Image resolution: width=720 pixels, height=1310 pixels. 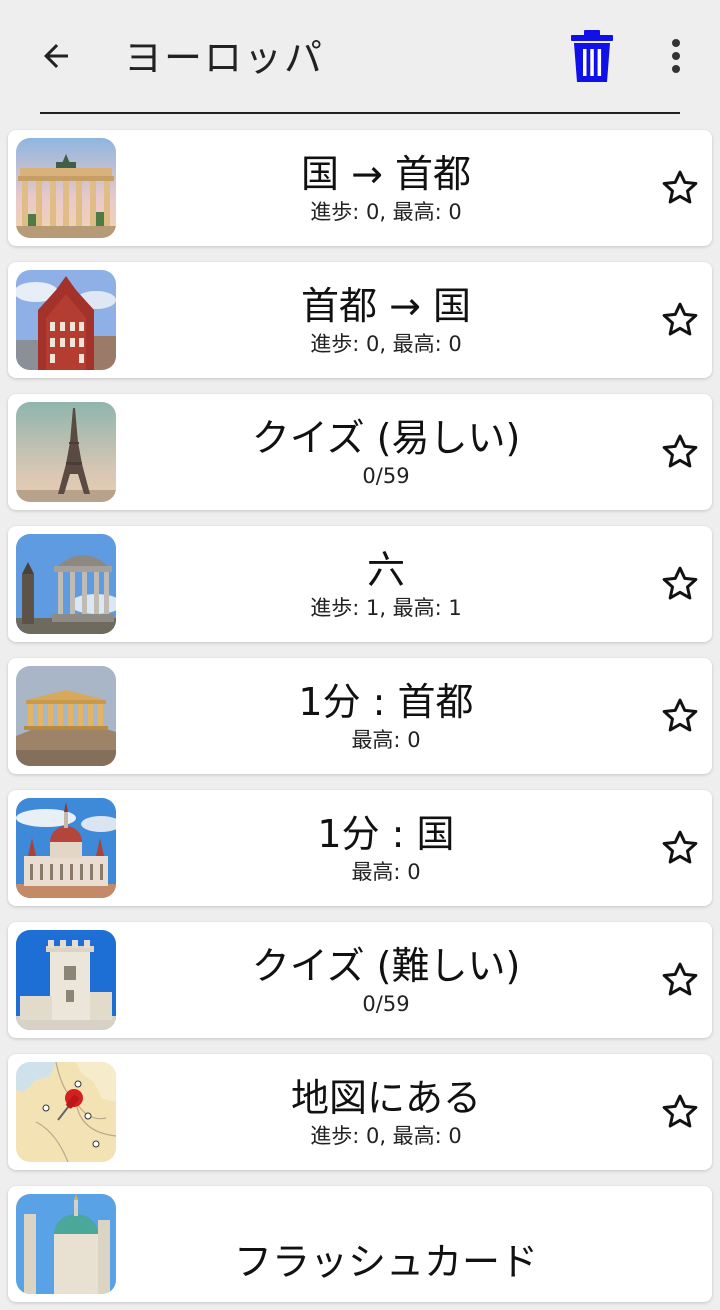 What do you see at coordinates (385, 570) in the screenshot?
I see `menu-item-title: 六` at bounding box center [385, 570].